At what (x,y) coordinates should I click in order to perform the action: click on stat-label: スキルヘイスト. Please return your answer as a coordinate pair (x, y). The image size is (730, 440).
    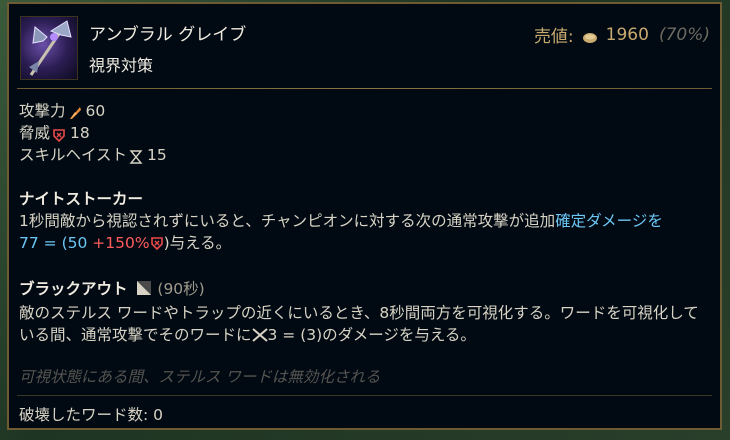
    Looking at the image, I should click on (73, 155).